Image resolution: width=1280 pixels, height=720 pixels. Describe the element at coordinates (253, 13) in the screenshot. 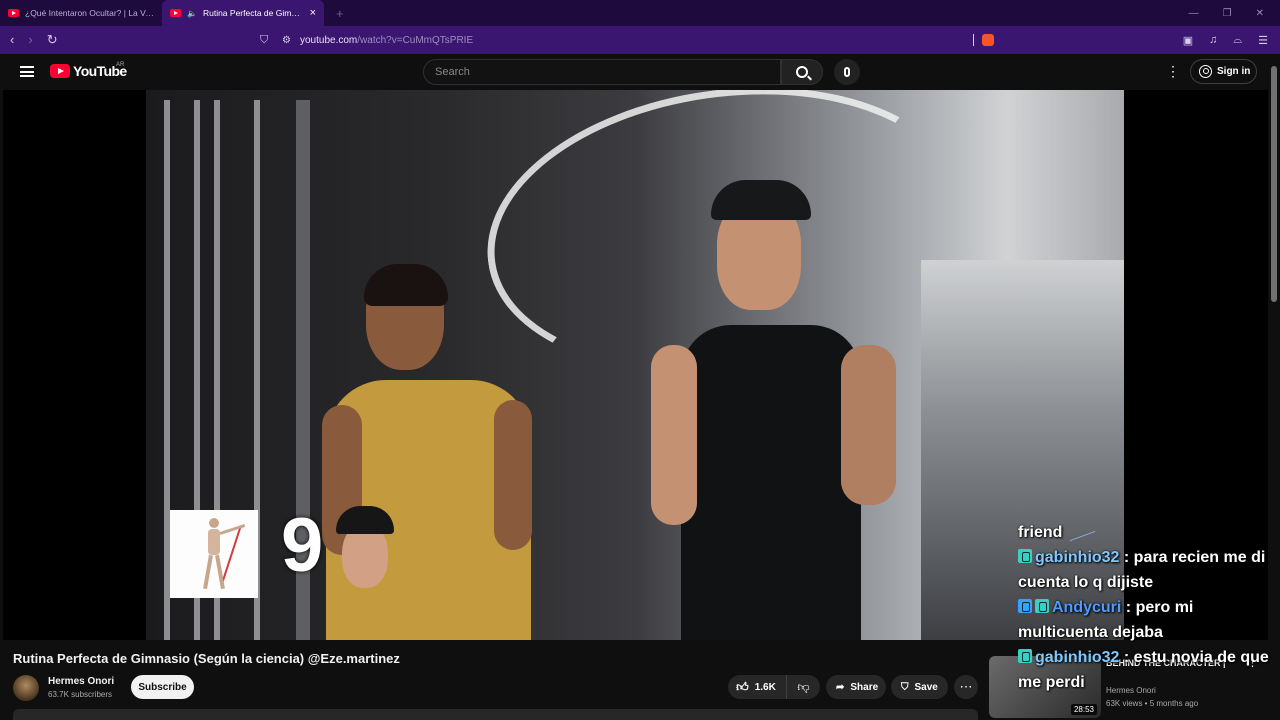

I see `tab-title: Rutina Perfecta de Gimnasio (` at that location.